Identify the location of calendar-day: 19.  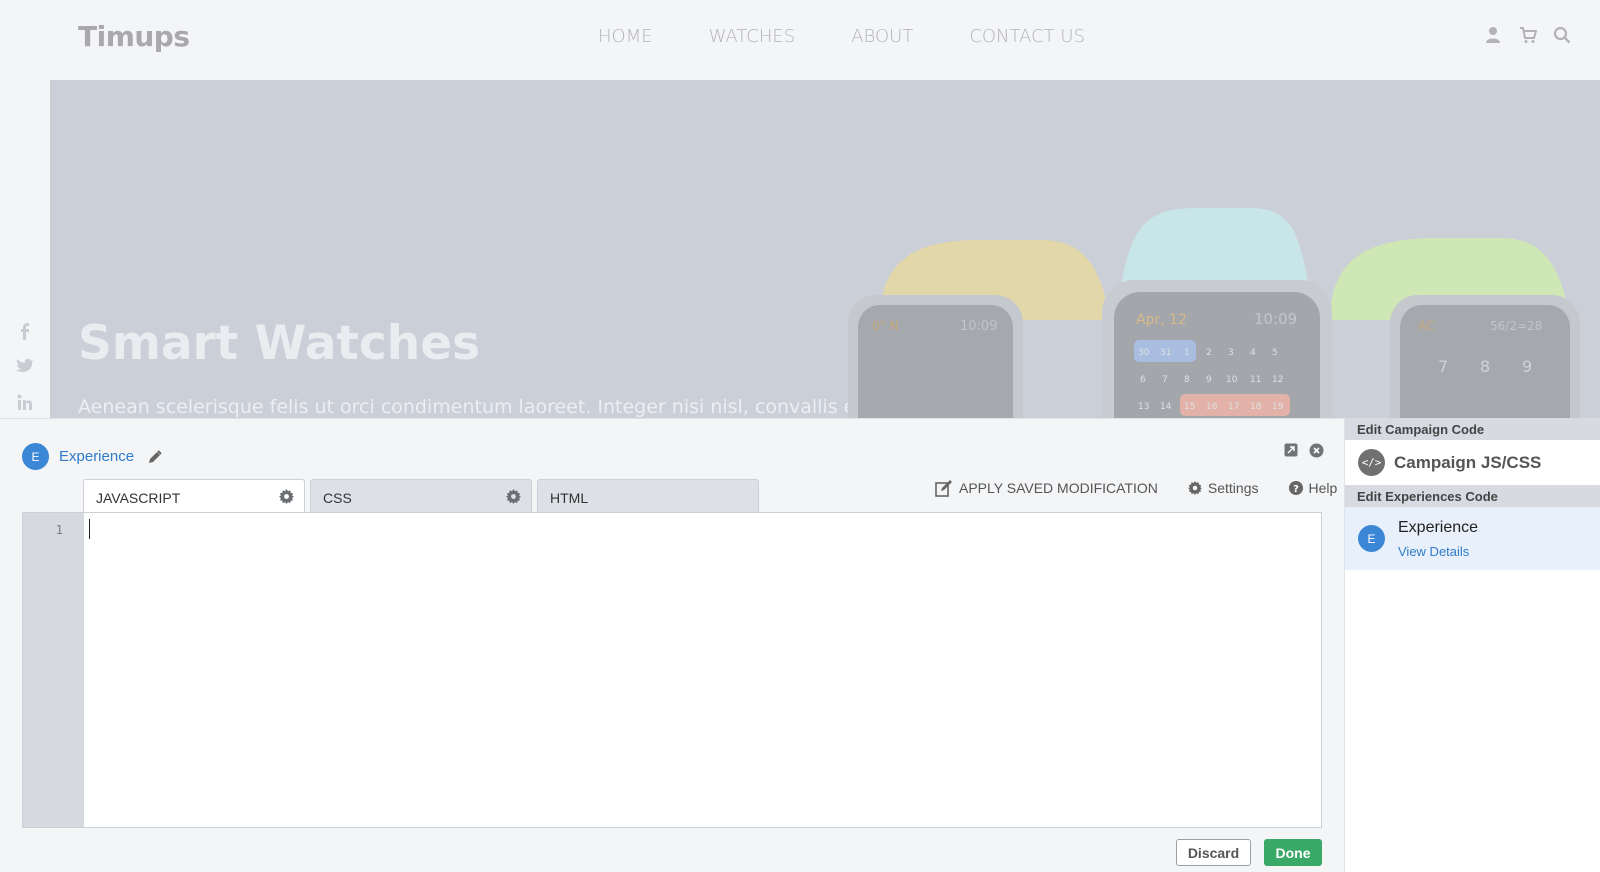
(1278, 407).